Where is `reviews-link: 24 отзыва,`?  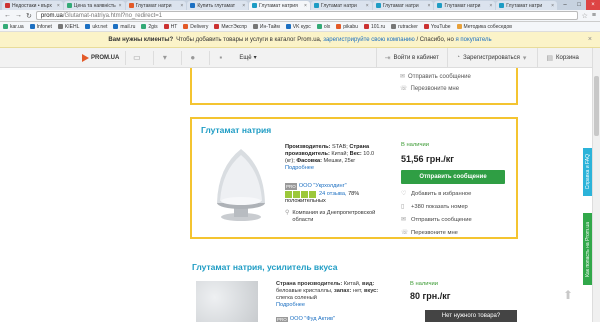 reviews-link: 24 отзыва, is located at coordinates (333, 194).